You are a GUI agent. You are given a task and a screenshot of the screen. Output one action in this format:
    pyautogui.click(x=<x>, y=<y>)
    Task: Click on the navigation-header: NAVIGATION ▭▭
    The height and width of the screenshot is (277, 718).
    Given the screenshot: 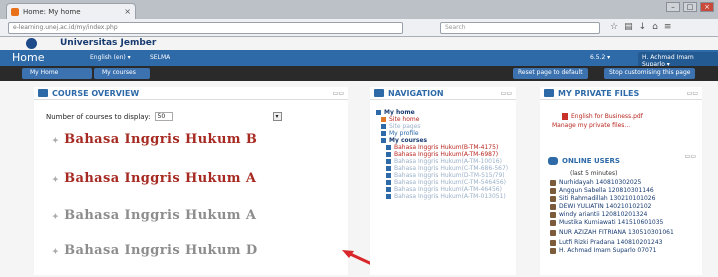 What is the action you would take?
    pyautogui.click(x=443, y=93)
    